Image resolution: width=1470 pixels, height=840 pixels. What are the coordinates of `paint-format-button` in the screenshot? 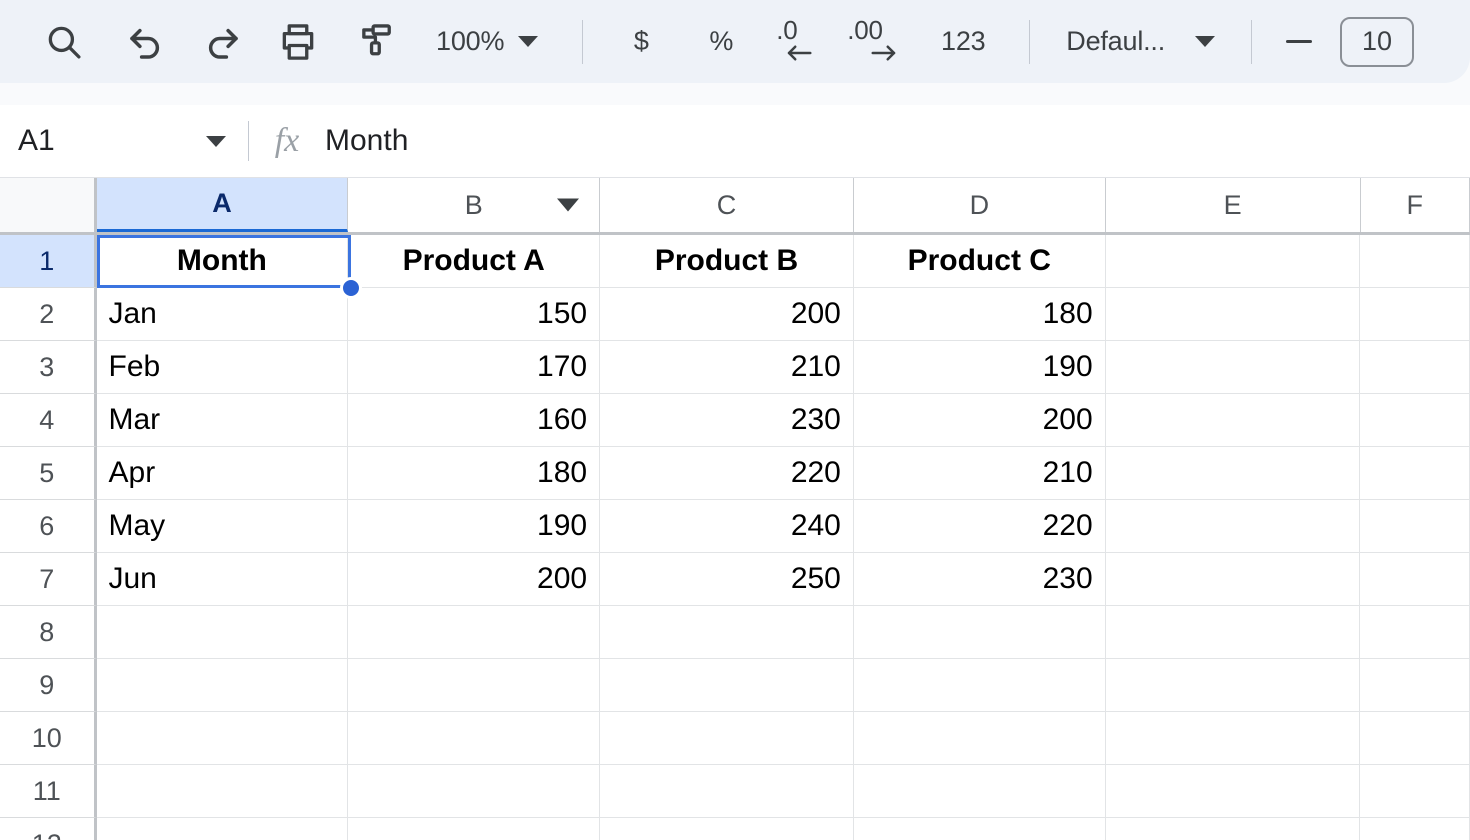 It's located at (374, 42).